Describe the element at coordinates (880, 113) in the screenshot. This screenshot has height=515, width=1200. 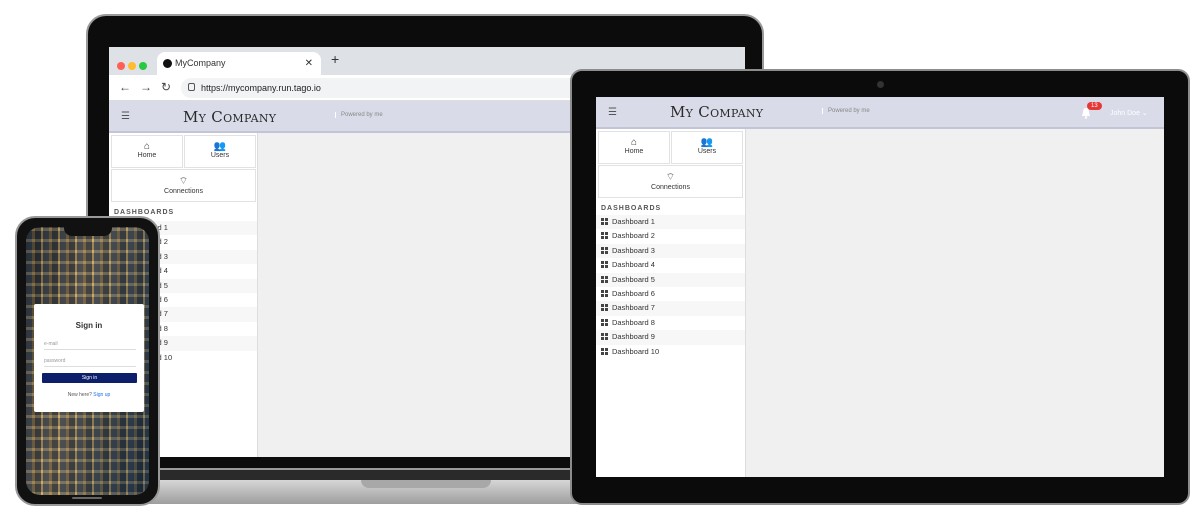
I see `app-header: ☰ My Company Powered by me 13 John Doe ⌄` at that location.